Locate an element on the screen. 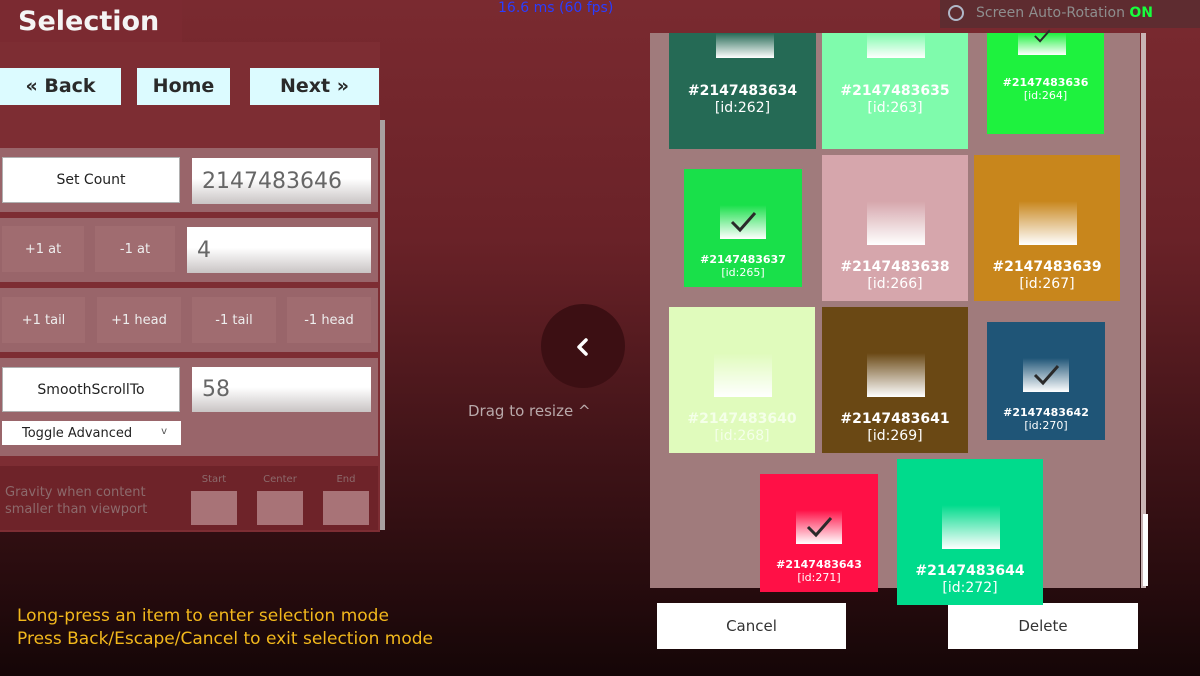 Image resolution: width=1200 pixels, height=676 pixels. item-id: [id:272] is located at coordinates (970, 587).